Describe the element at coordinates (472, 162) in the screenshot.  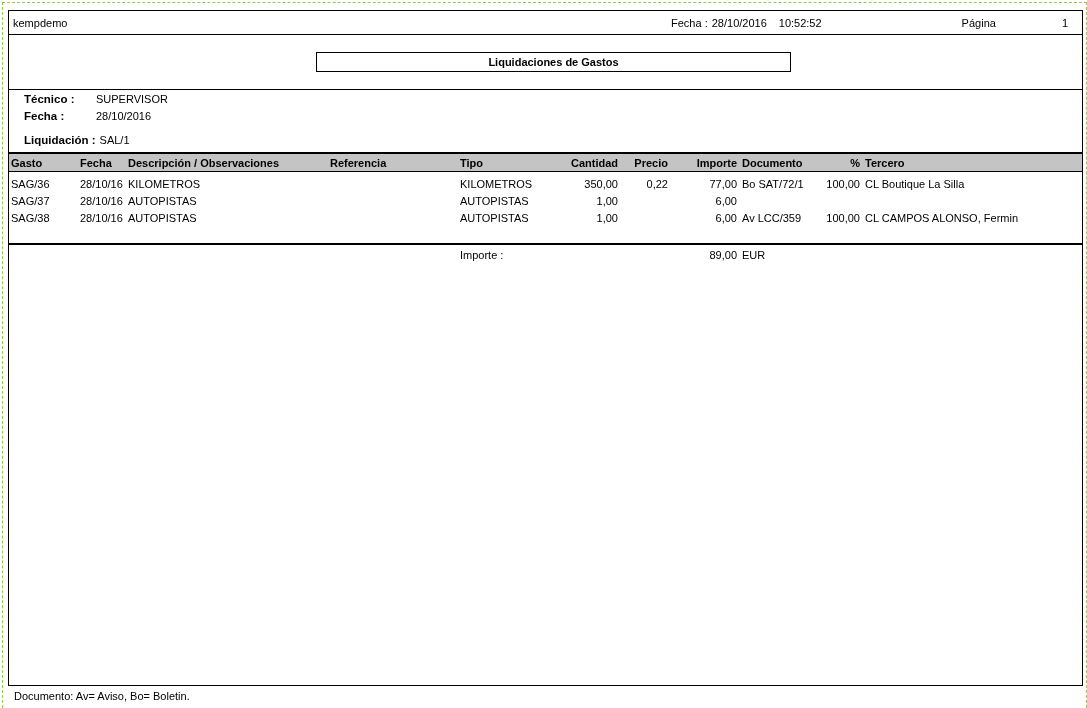
I see `column-header: Tipo` at that location.